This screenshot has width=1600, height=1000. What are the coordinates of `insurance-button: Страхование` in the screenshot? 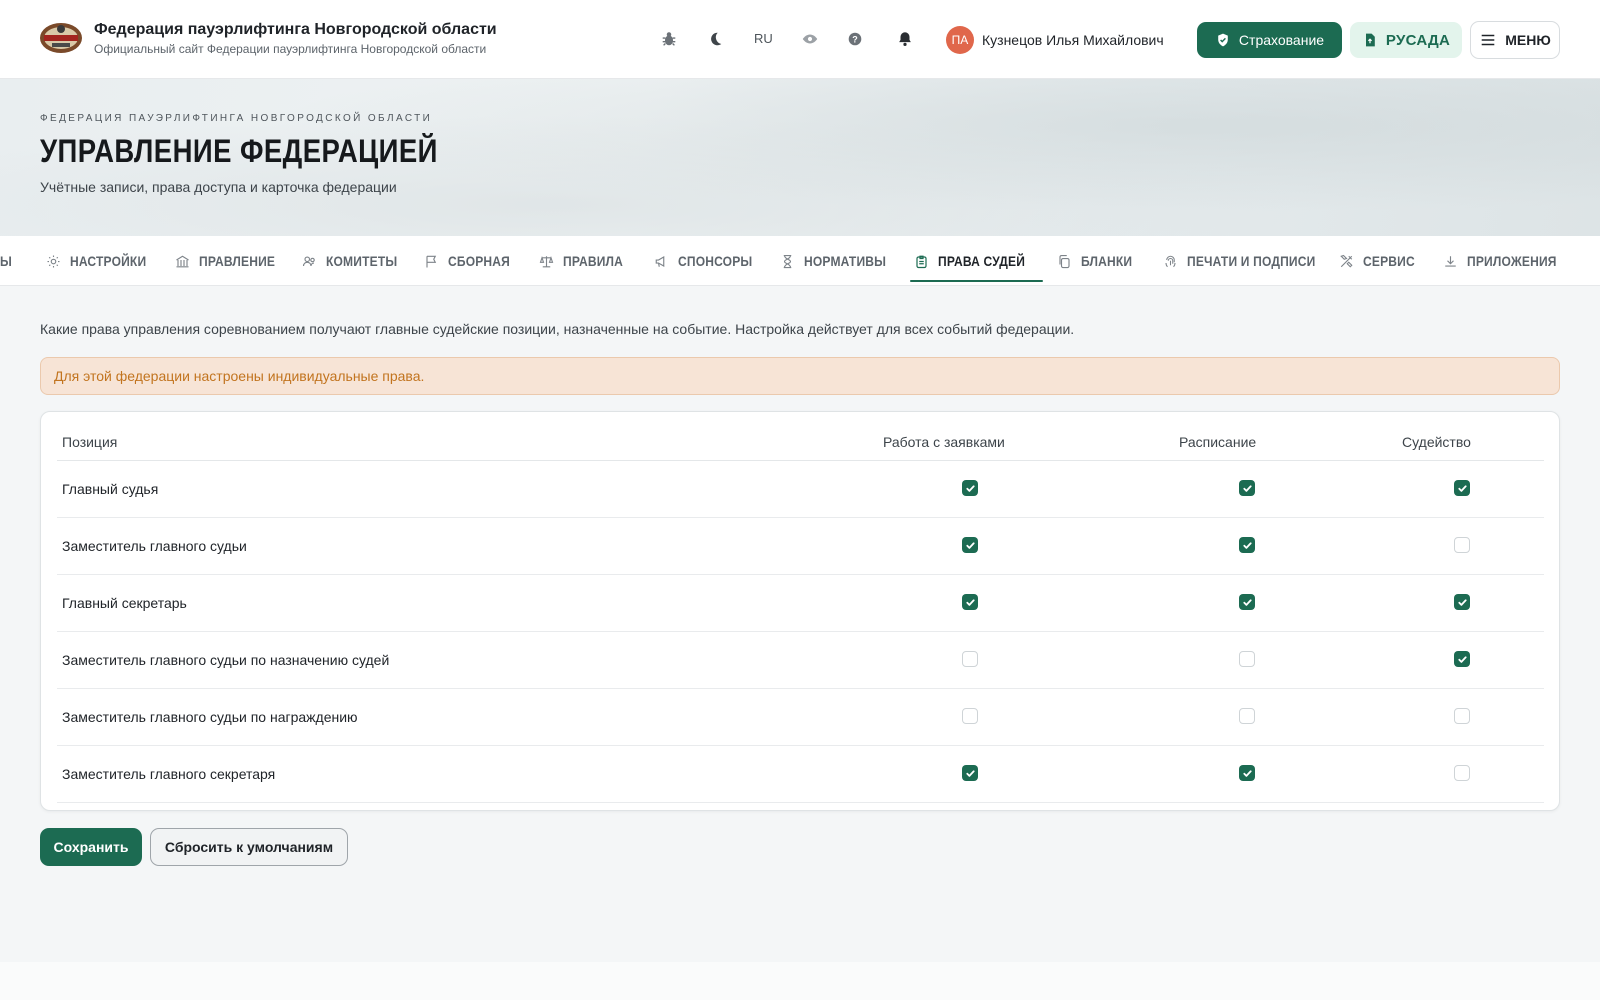 It's located at (1269, 40).